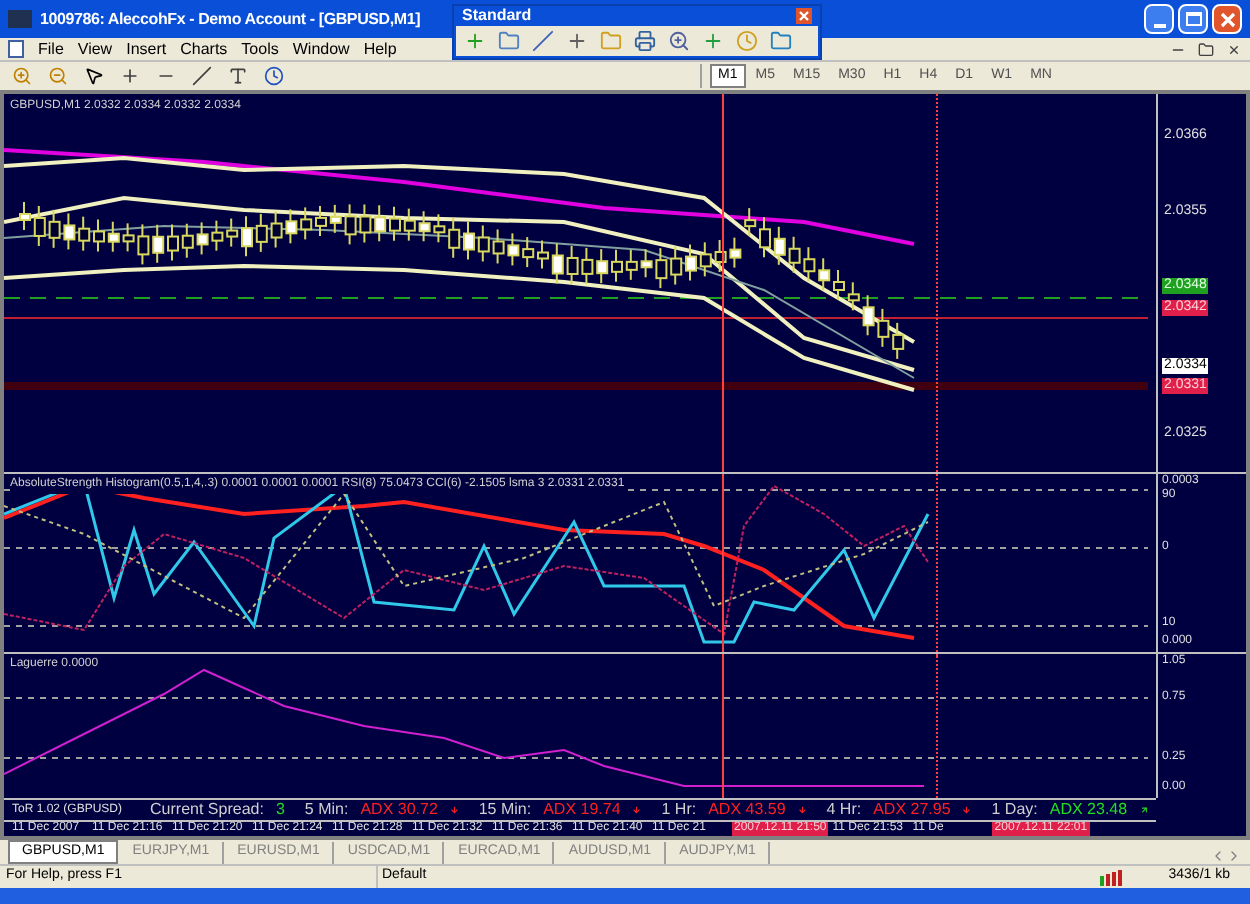 The width and height of the screenshot is (1250, 904). Describe the element at coordinates (238, 76) in the screenshot. I see `text-tool-icon` at that location.